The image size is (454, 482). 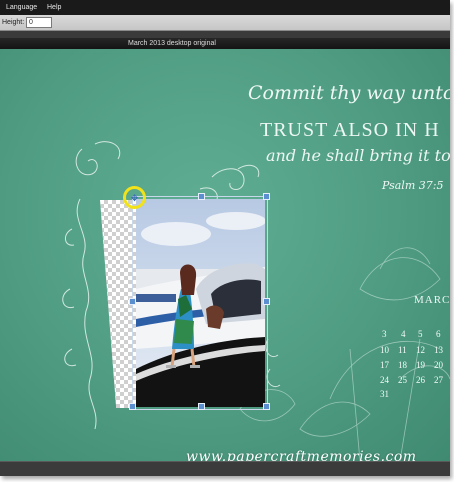 What do you see at coordinates (225, 43) in the screenshot?
I see `document-tab: March 2013 desktop original` at bounding box center [225, 43].